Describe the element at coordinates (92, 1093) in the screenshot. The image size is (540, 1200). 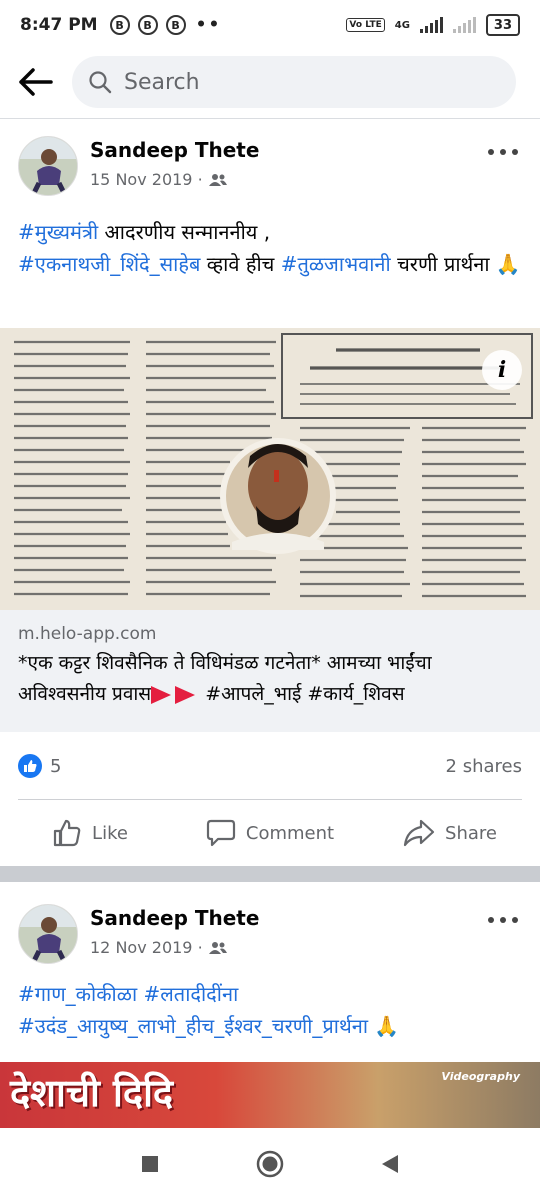
I see `banner-text: देशाची दिदि` at that location.